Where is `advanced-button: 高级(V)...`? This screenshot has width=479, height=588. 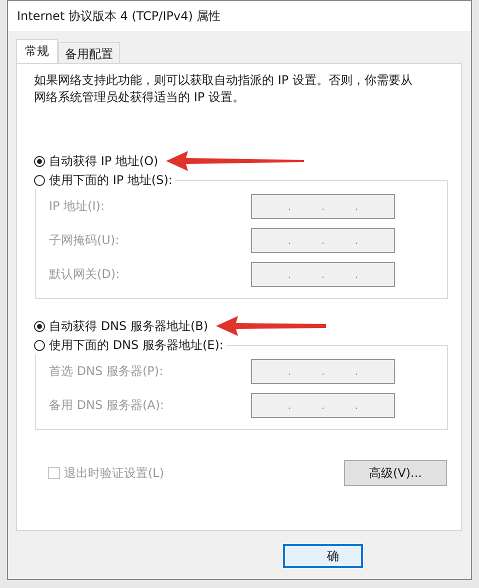
advanced-button: 高级(V)... is located at coordinates (395, 473).